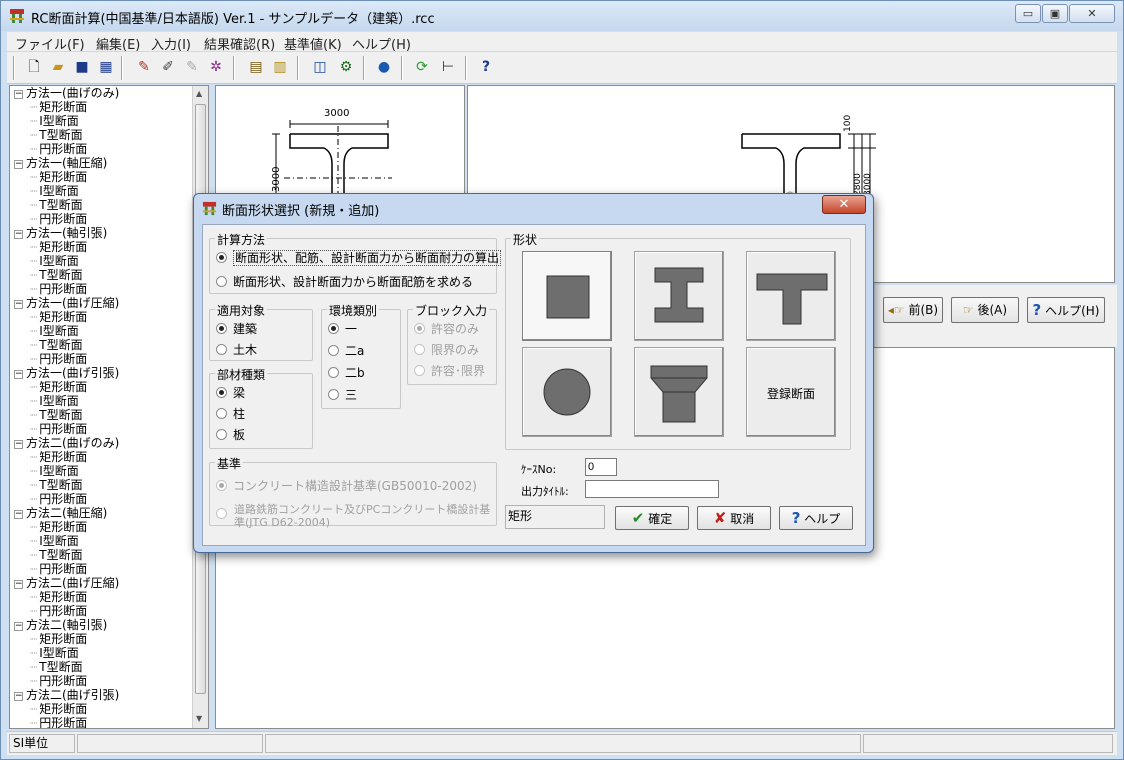 The width and height of the screenshot is (1124, 760). I want to click on shape-circle-button, so click(567, 392).